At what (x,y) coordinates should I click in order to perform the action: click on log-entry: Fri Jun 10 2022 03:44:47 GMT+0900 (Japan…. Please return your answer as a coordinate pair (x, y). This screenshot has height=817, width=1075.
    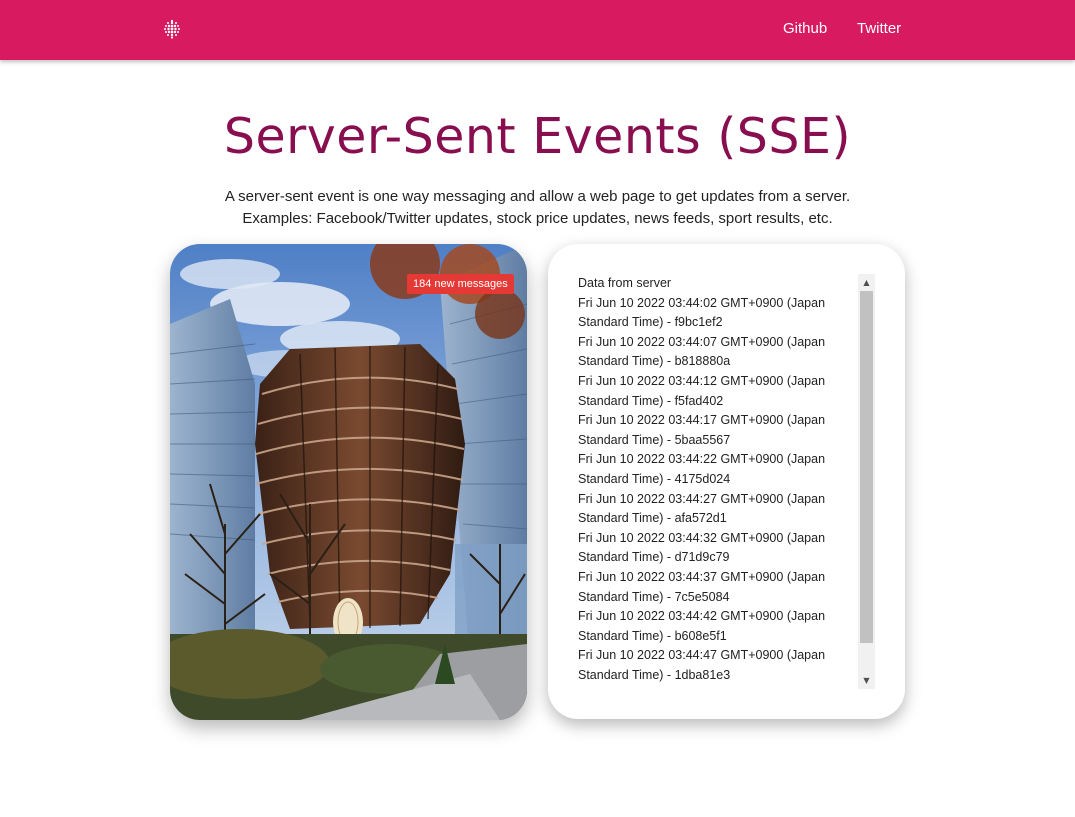
    Looking at the image, I should click on (702, 665).